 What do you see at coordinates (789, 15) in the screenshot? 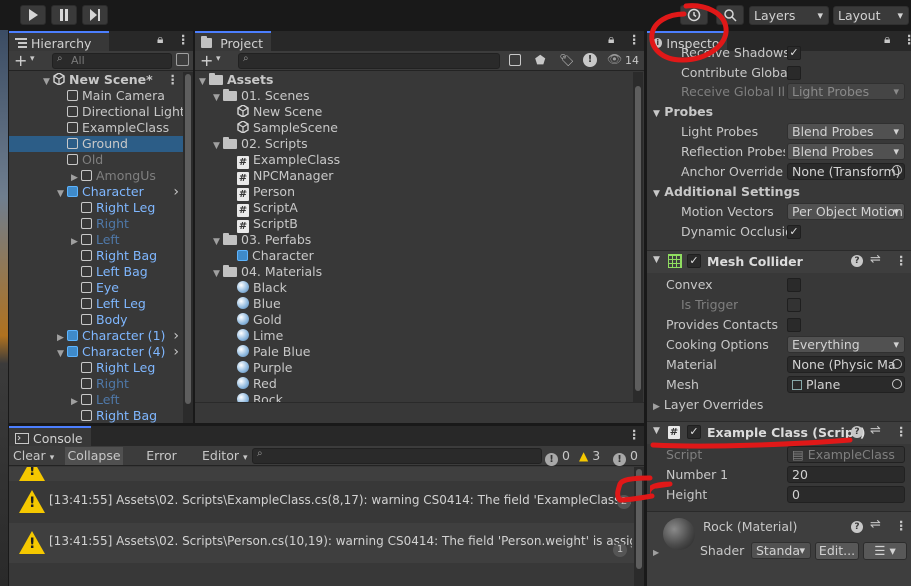
I see `layers-dropdown: Layers` at bounding box center [789, 15].